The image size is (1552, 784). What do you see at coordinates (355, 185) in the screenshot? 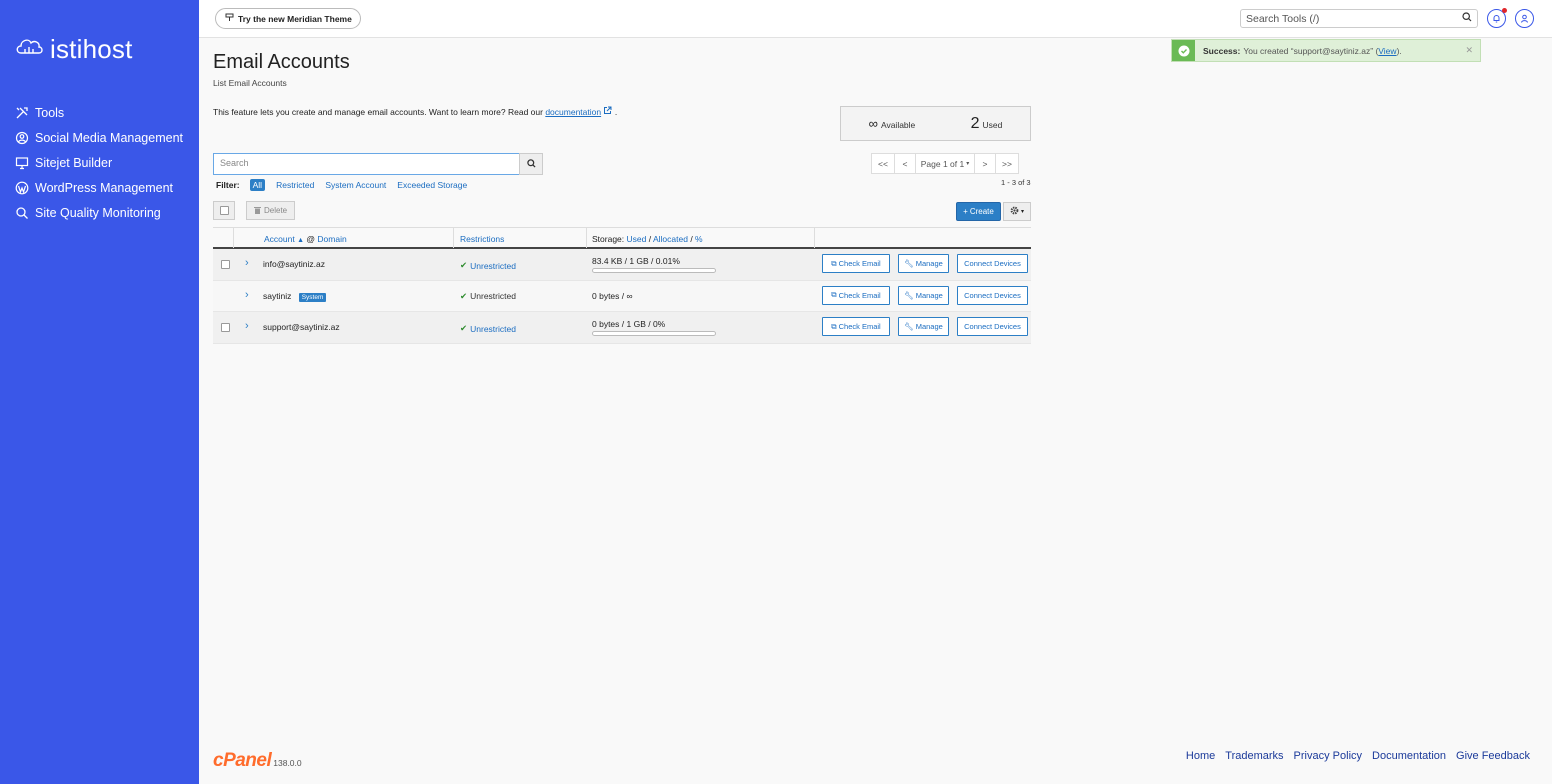
I see `filter-system-account: System Account` at bounding box center [355, 185].